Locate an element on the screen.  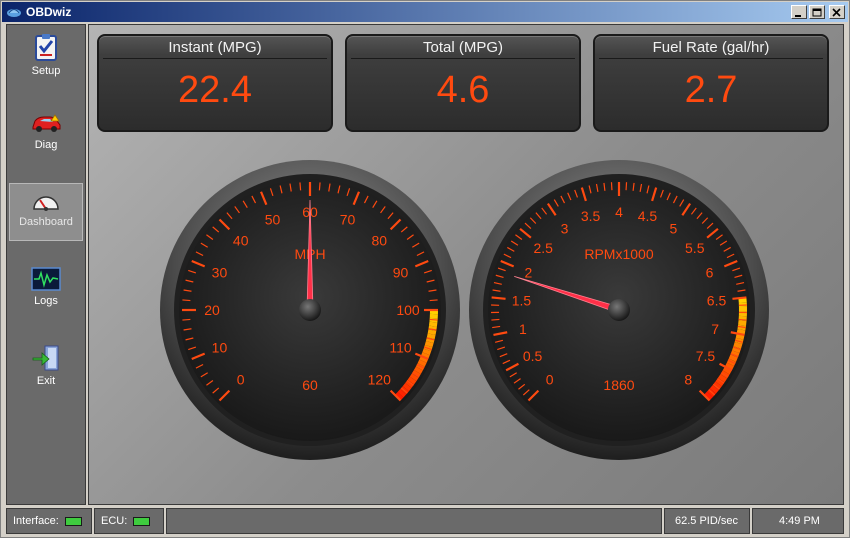
speed-tick-label: 110 is located at coordinates (400, 348).